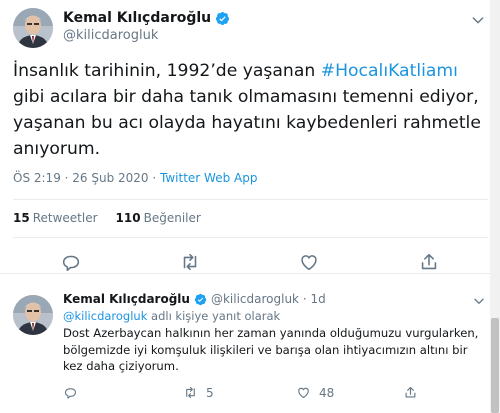 The image size is (500, 413). I want to click on reply-display-name: Kemal Kılıçdaroğlu, so click(126, 299).